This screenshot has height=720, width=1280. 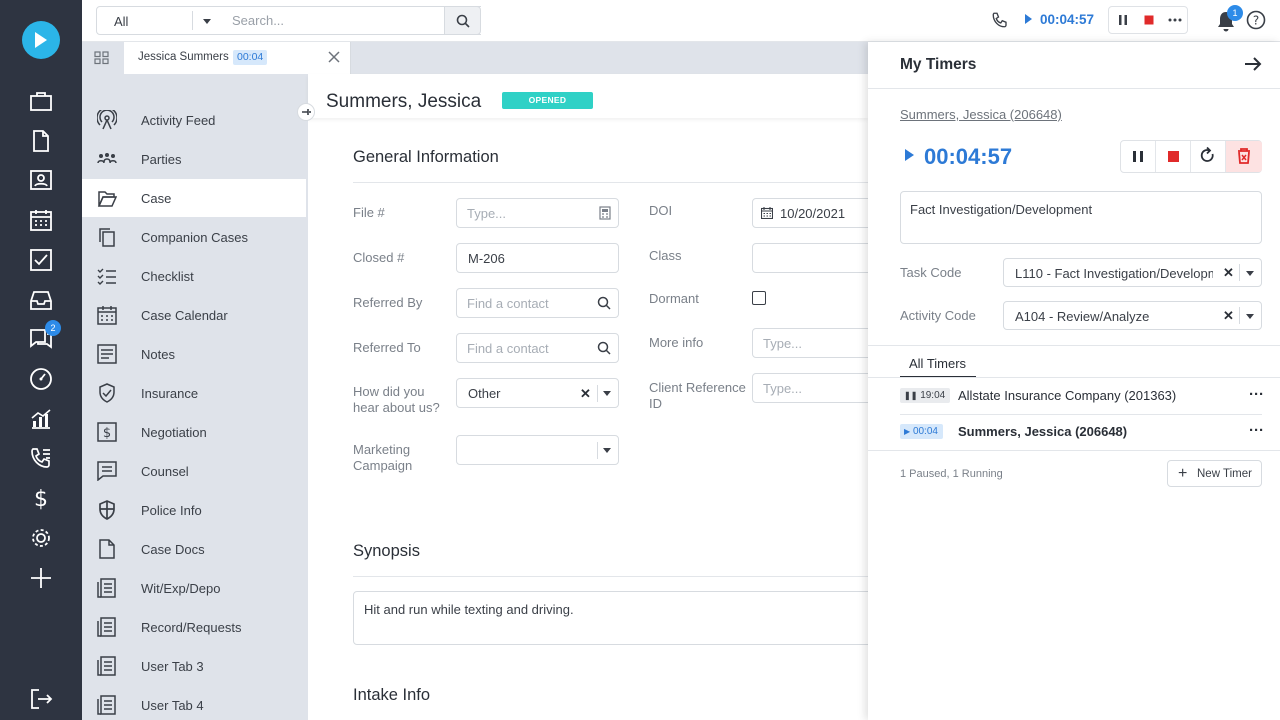 I want to click on nav-item-user-tab-3: User Tab 3, so click(x=194, y=666).